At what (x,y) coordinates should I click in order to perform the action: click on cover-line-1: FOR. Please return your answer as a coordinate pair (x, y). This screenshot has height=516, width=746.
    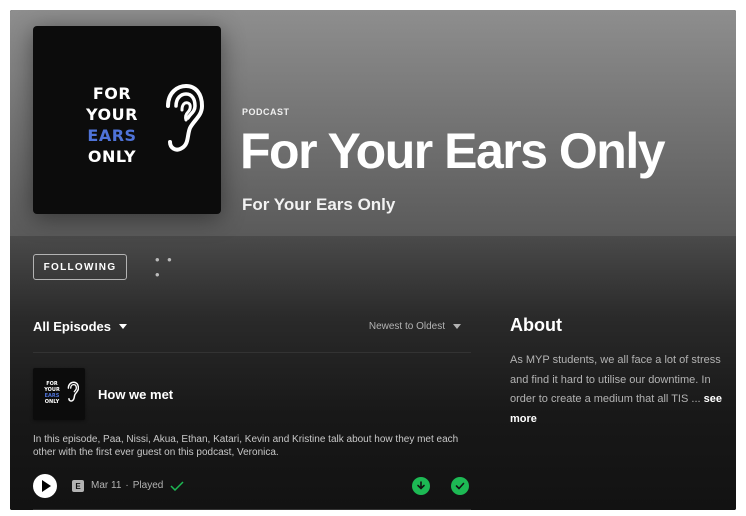
    Looking at the image, I should click on (112, 93).